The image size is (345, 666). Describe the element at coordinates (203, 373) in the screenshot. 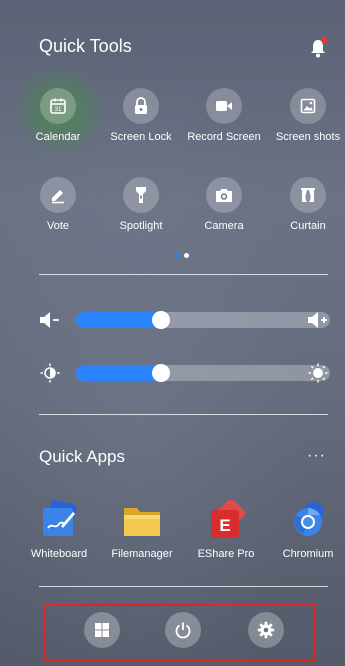

I see `brightness-track` at that location.